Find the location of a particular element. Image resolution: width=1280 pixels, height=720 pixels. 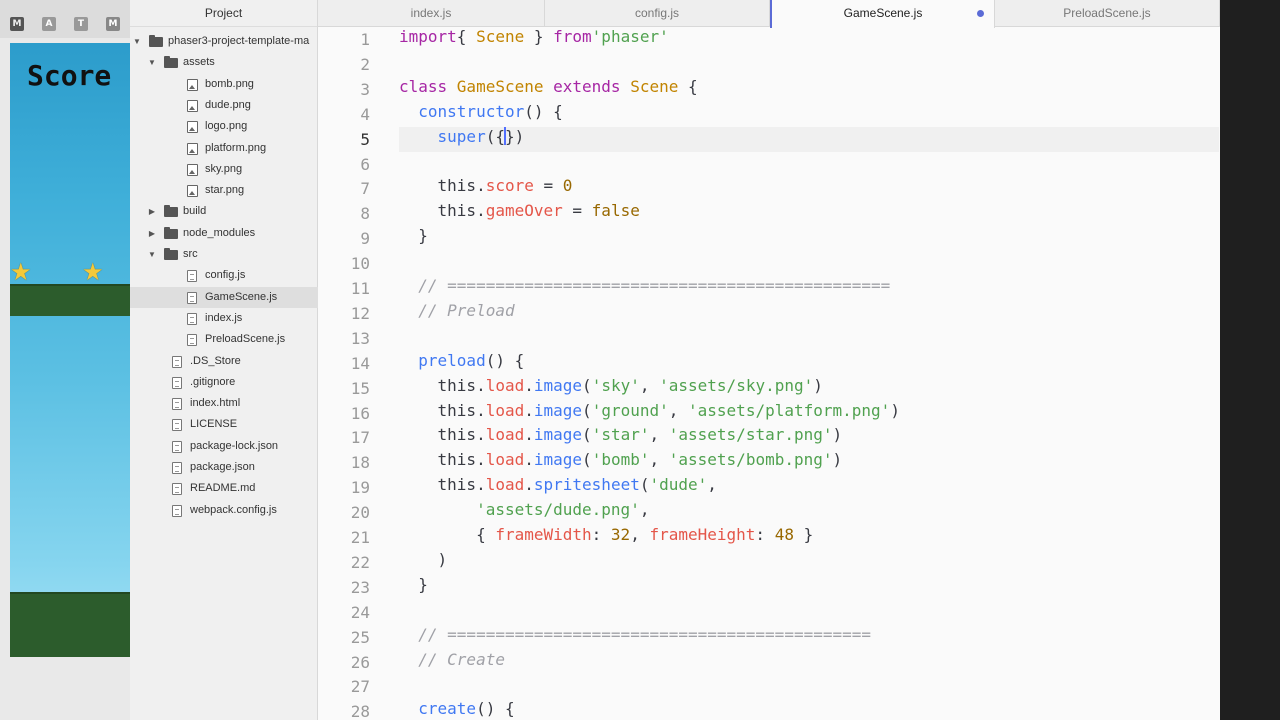

tab-gamescene-js: GameScene.js is located at coordinates (882, 14).